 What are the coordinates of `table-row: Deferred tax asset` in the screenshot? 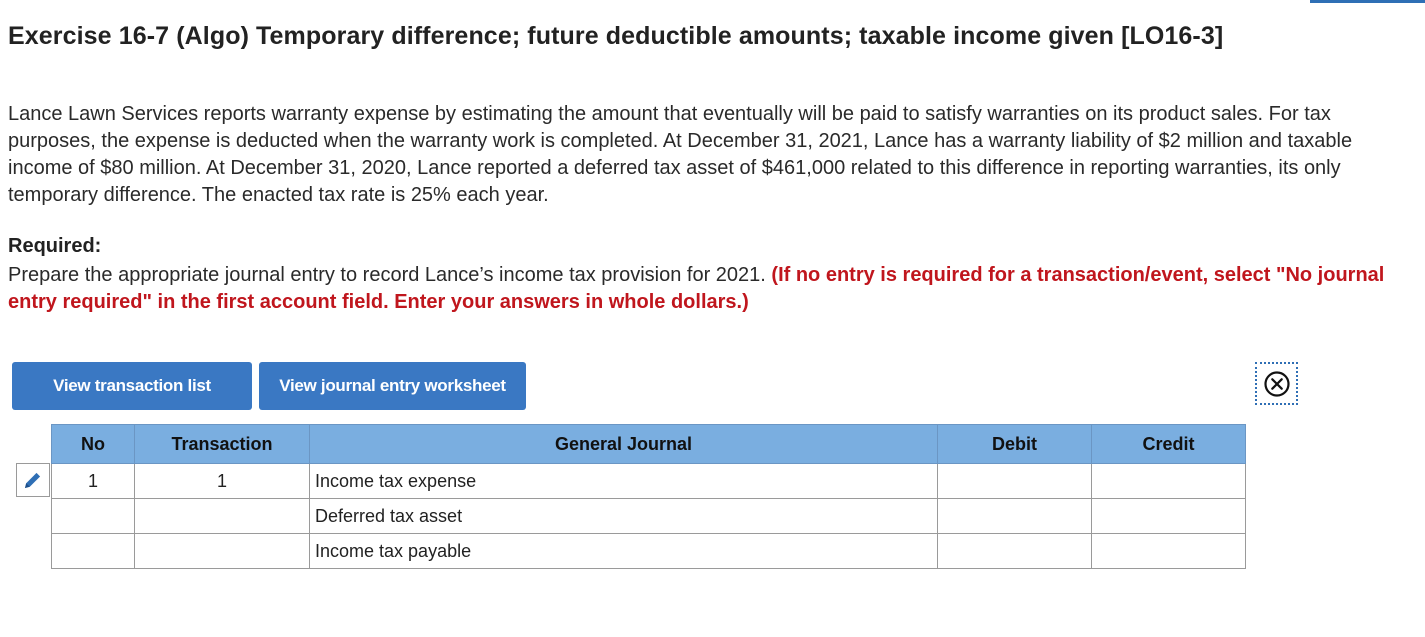 It's located at (648, 516).